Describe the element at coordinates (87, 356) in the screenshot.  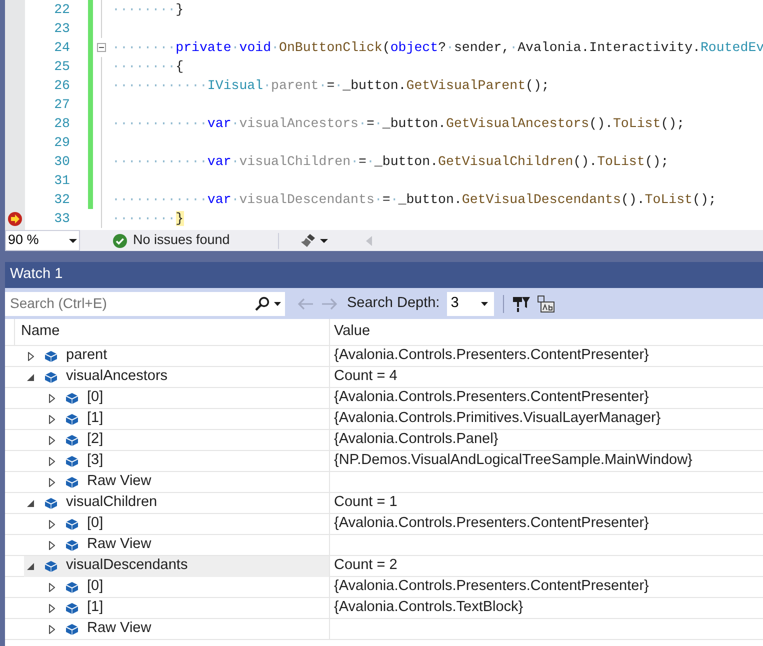
I see `variable-name: parent` at that location.